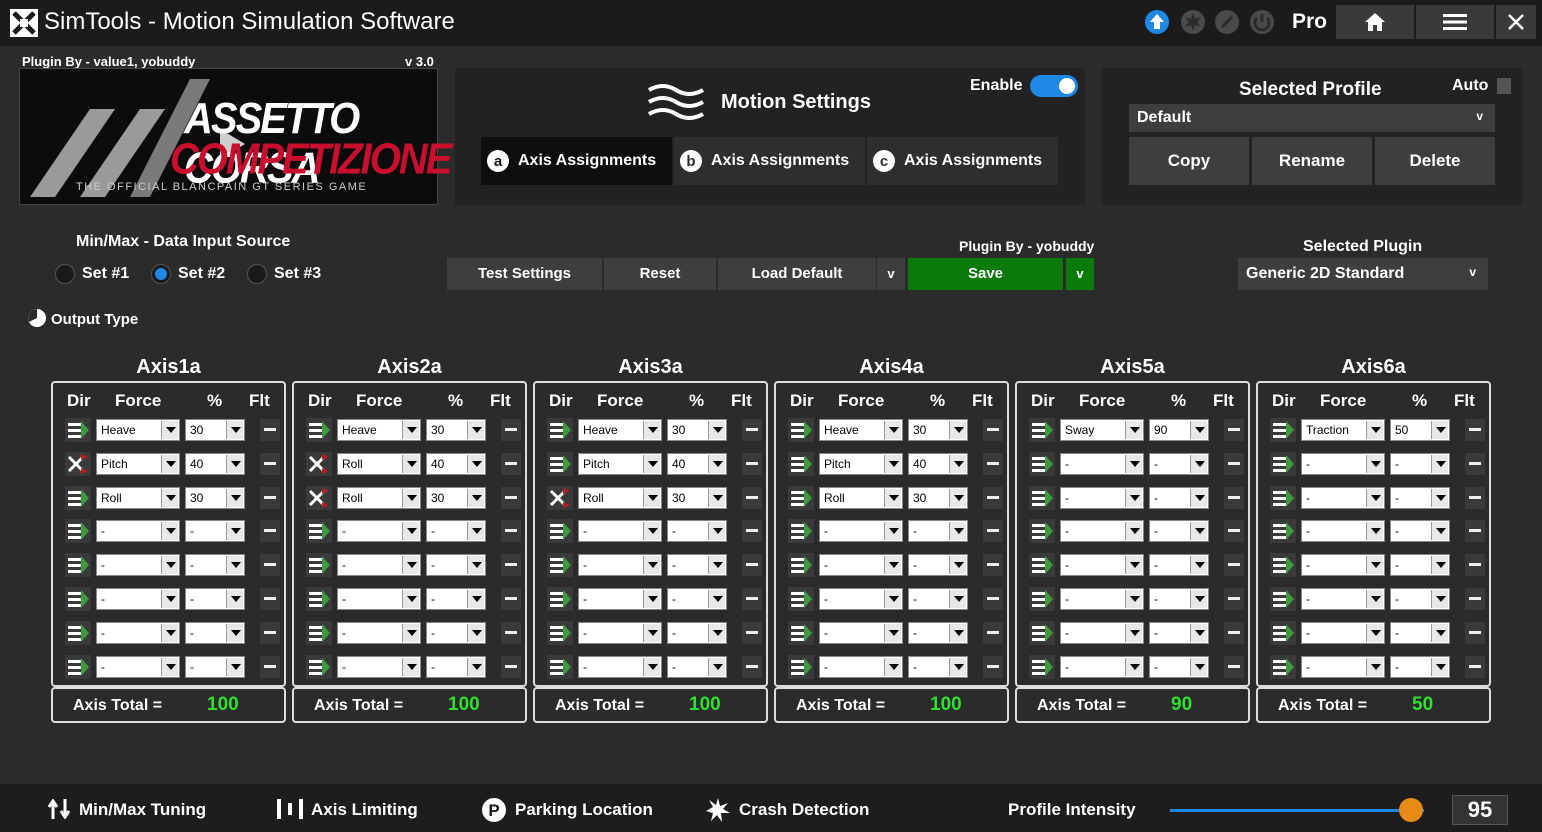  I want to click on reset-button: Reset, so click(660, 274).